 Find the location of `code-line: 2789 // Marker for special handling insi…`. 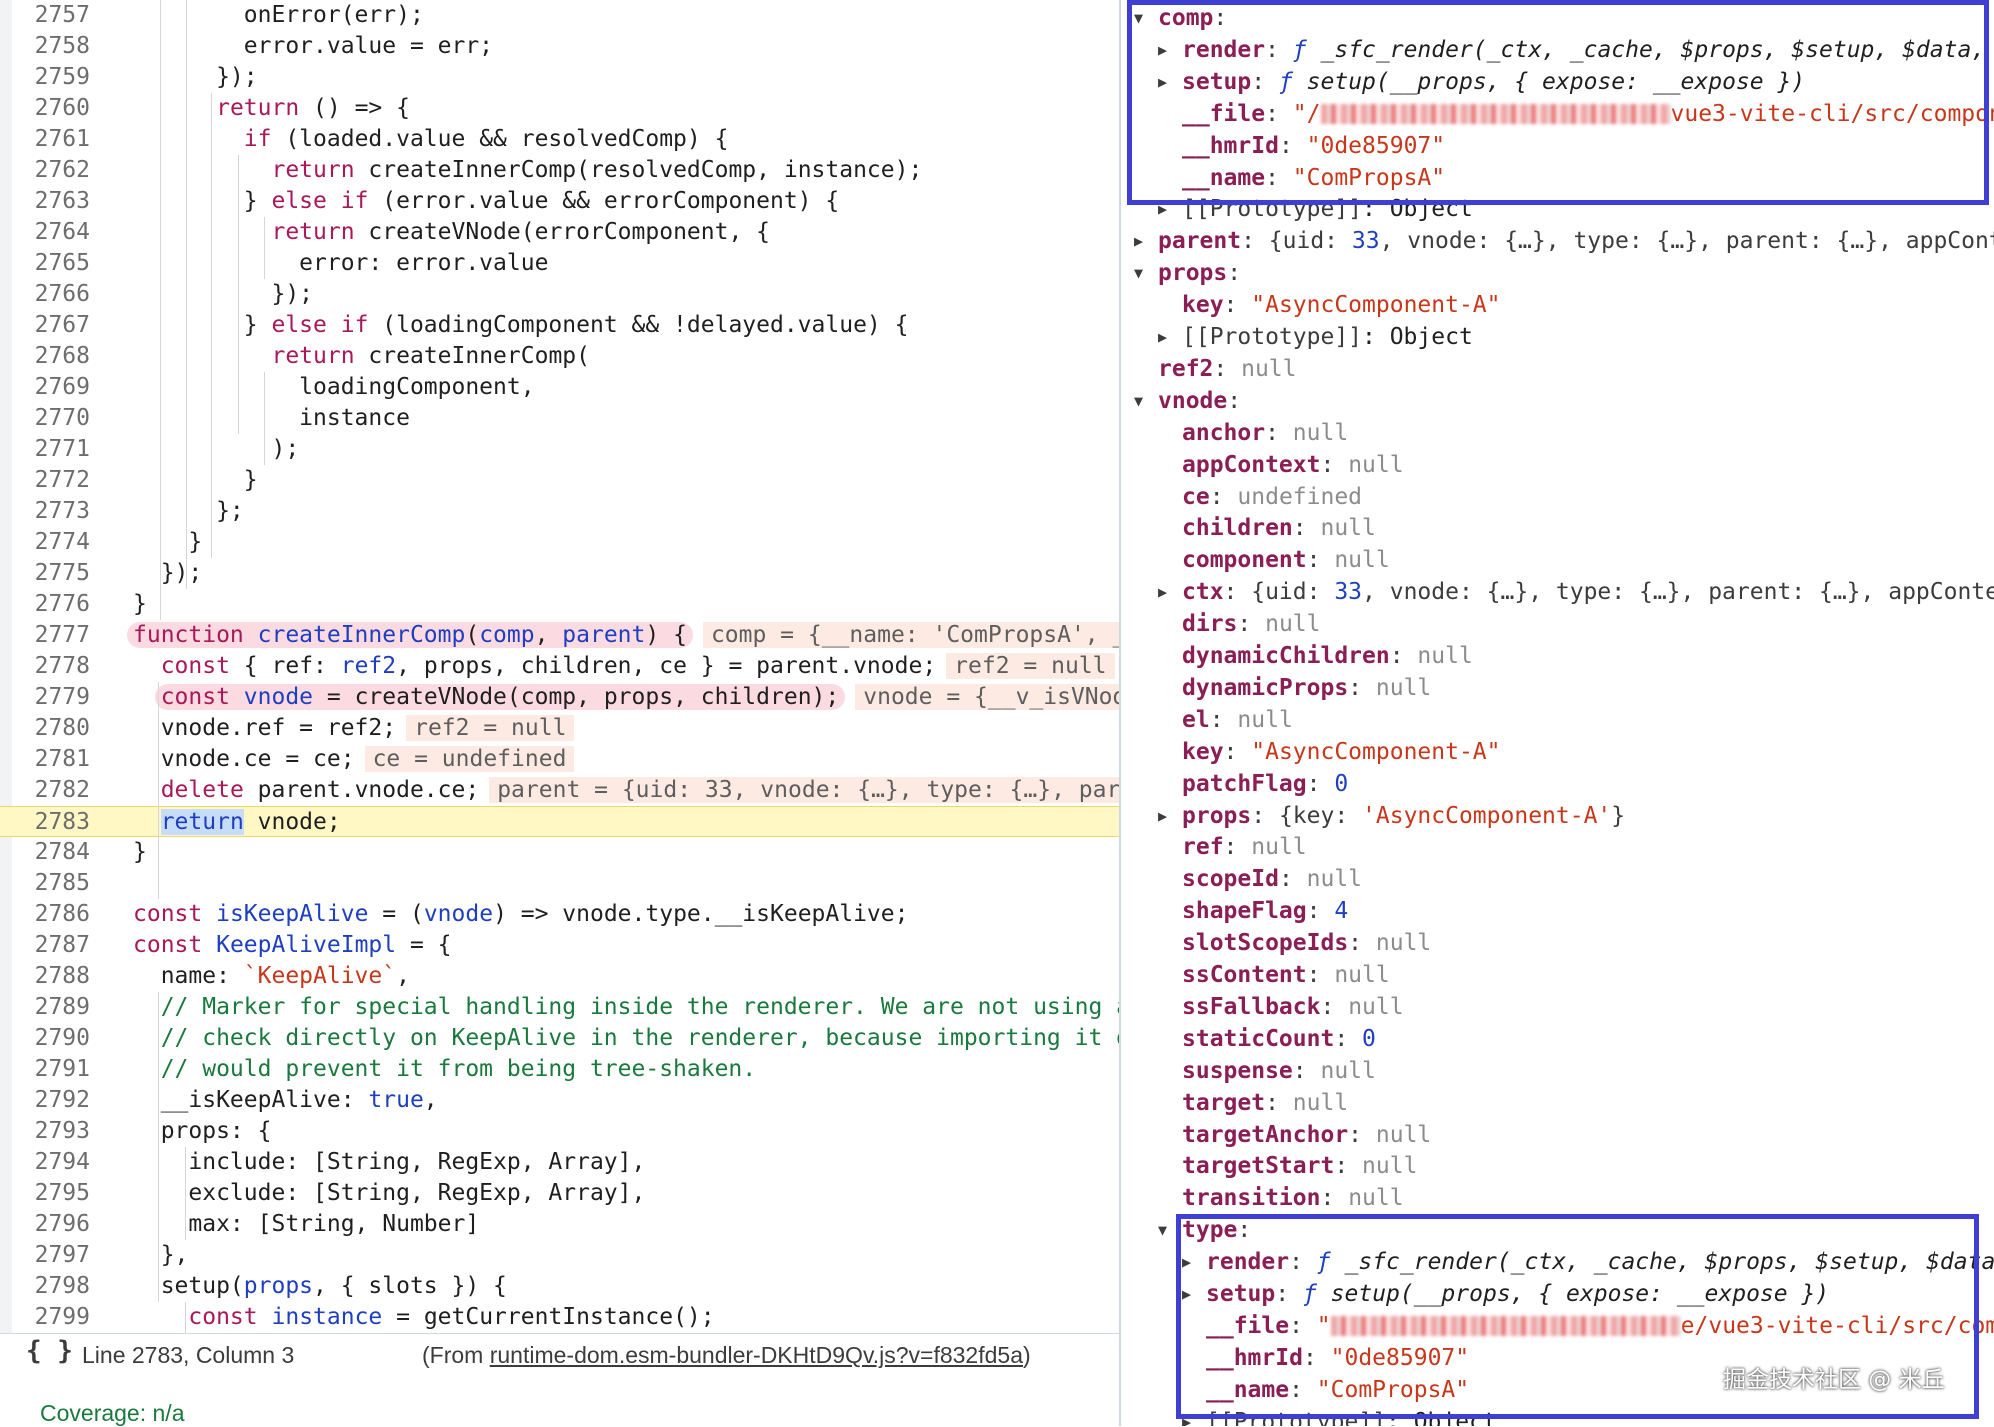

code-line: 2789 // Marker for special handling insi… is located at coordinates (559, 1007).